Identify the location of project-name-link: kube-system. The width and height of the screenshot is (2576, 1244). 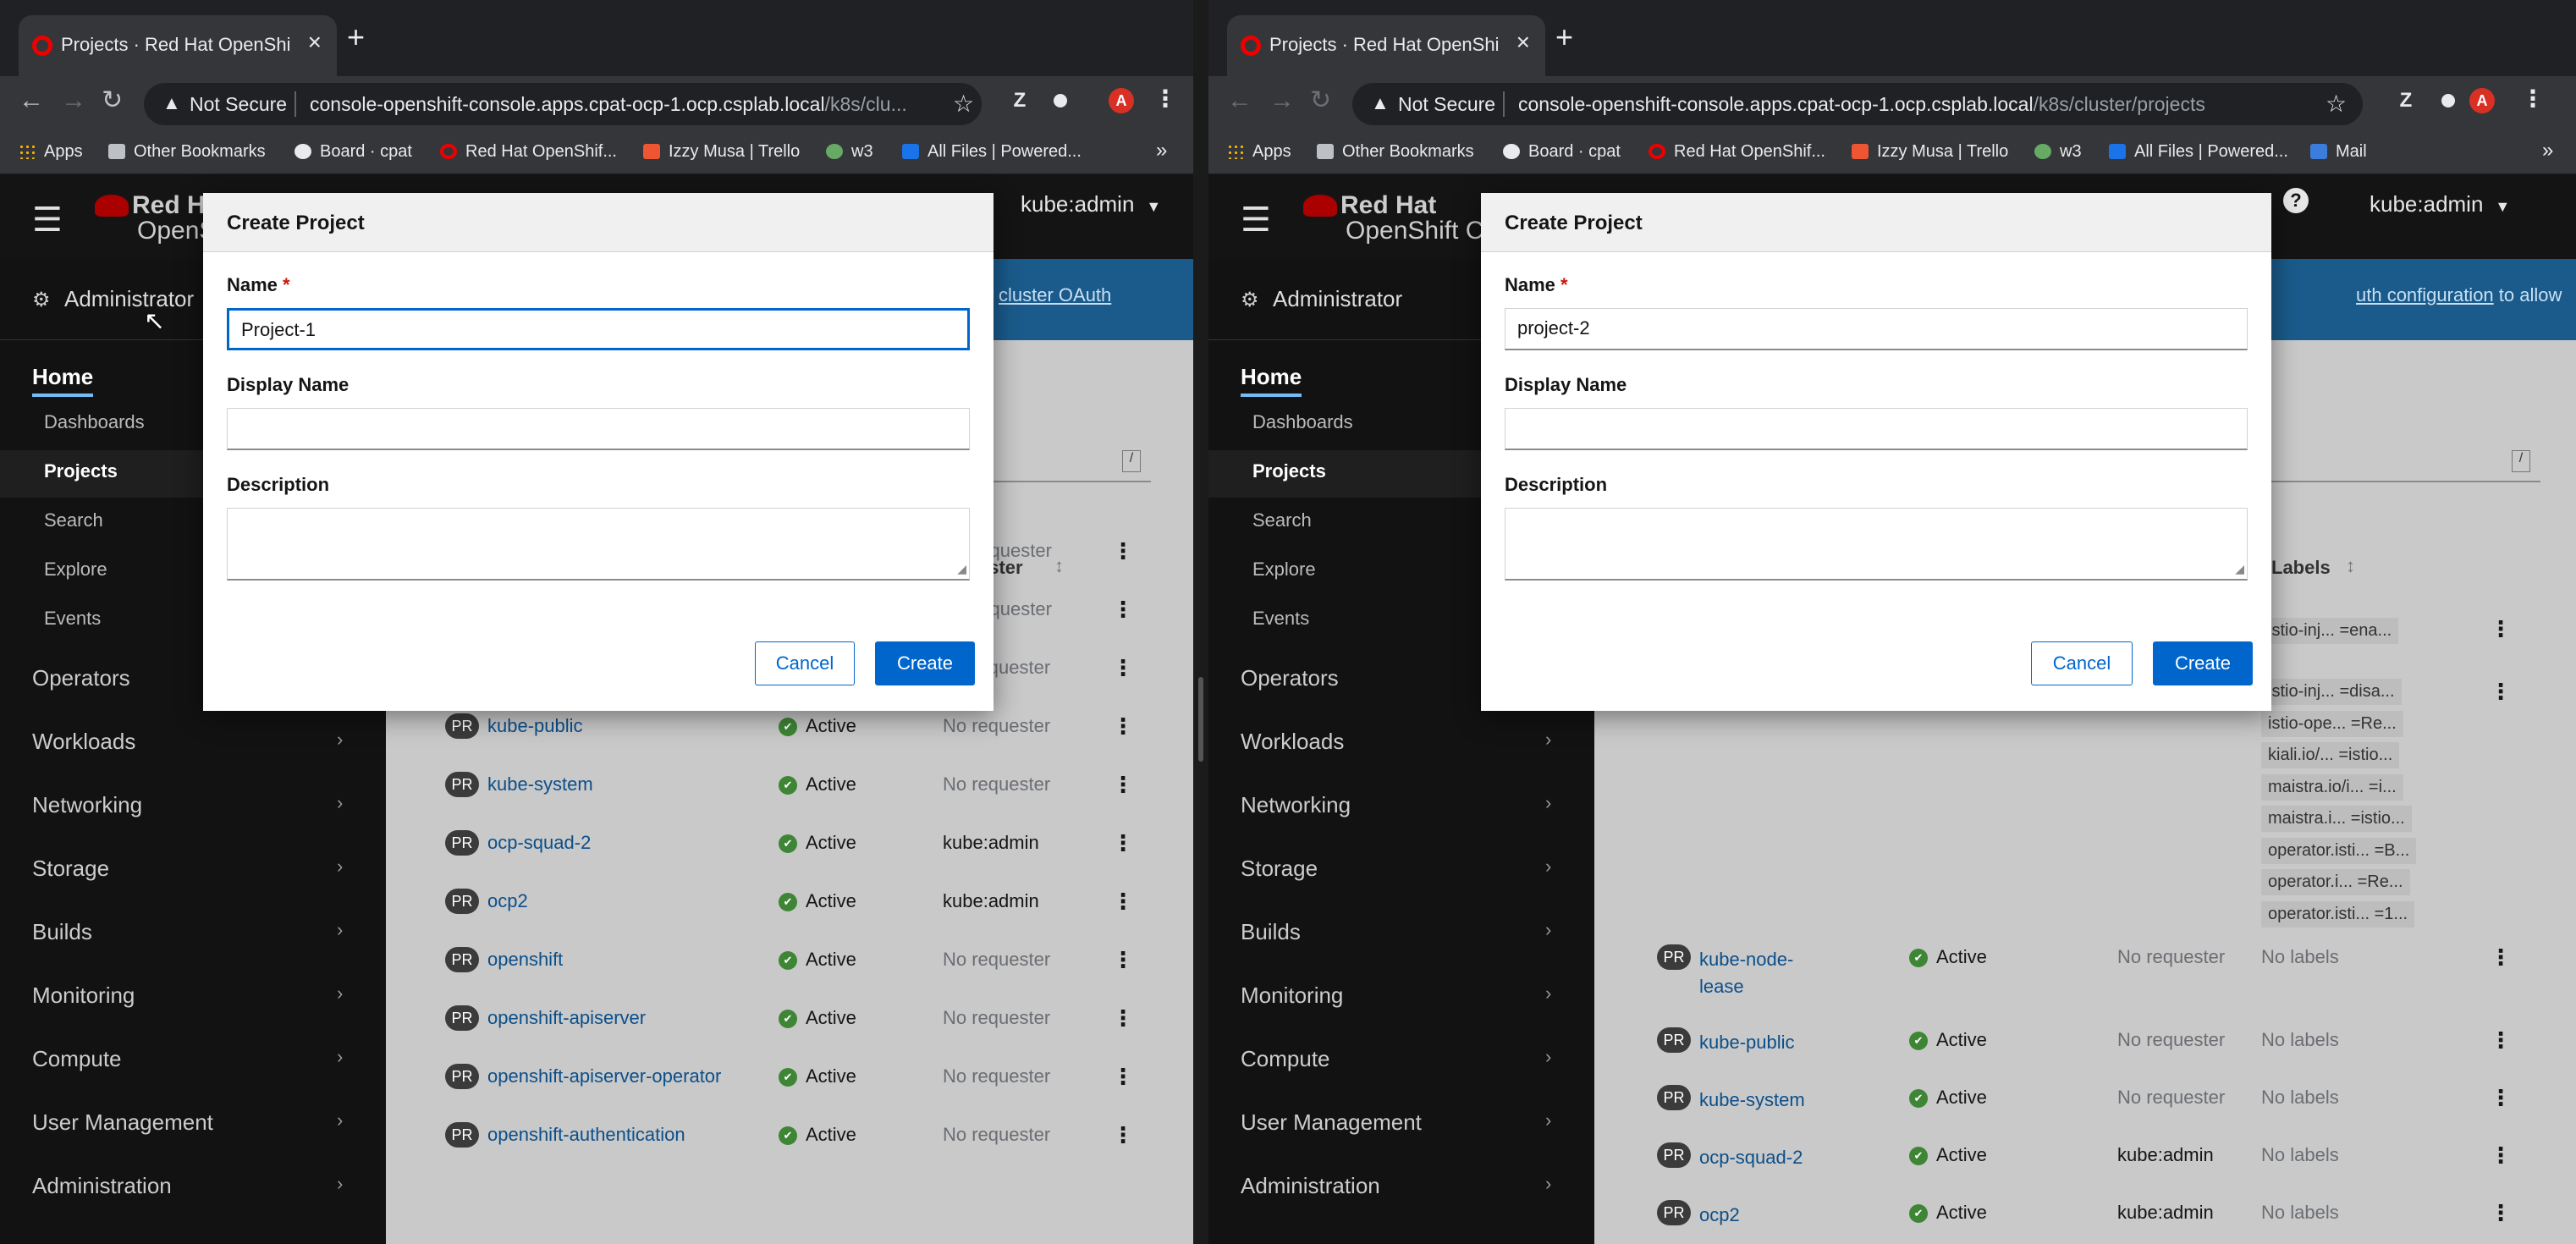
(1752, 1100).